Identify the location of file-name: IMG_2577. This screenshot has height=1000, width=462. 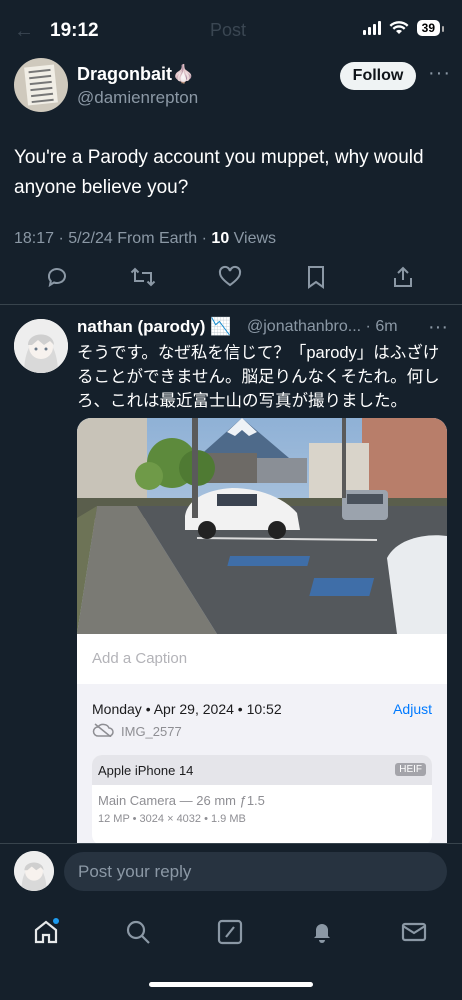
(151, 731).